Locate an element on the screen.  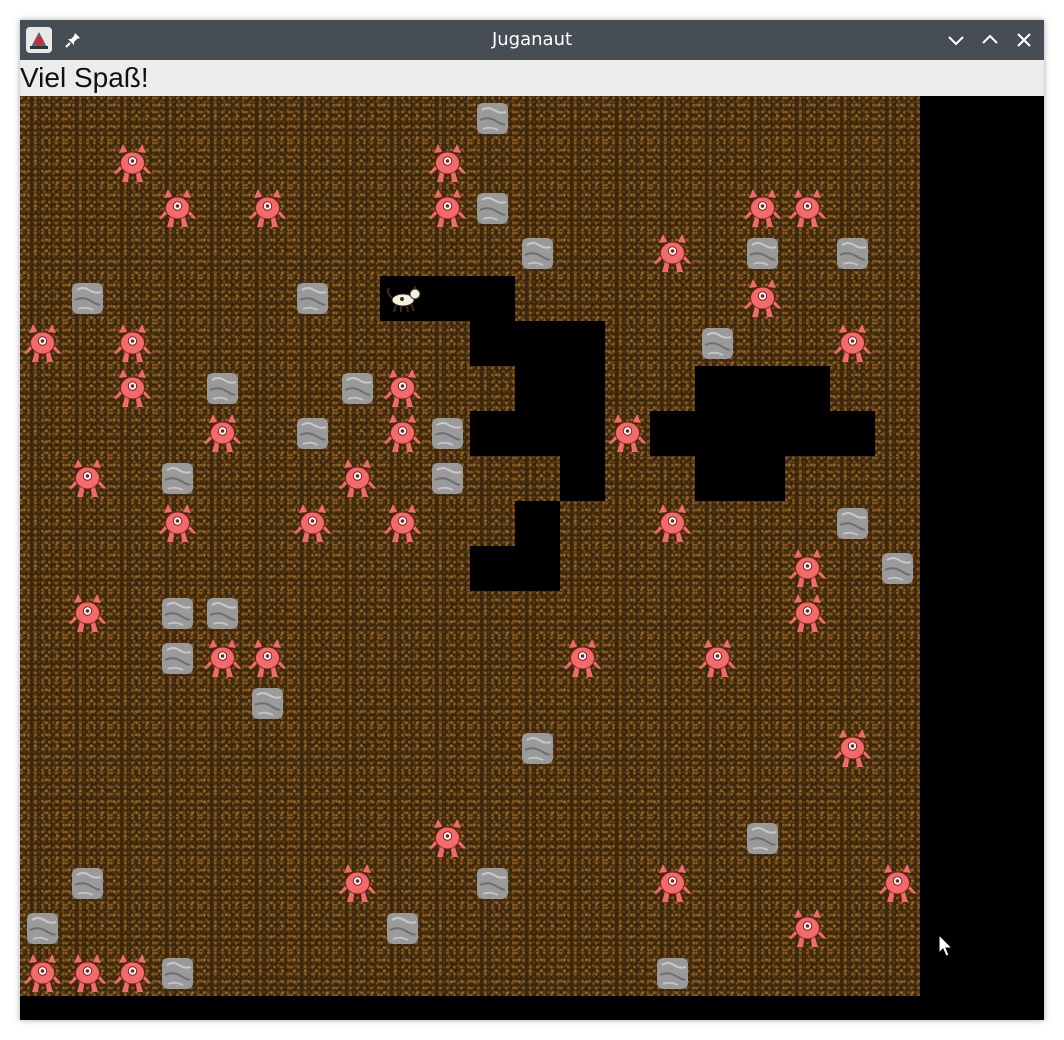
title-bar: Juganaut is located at coordinates (532, 40).